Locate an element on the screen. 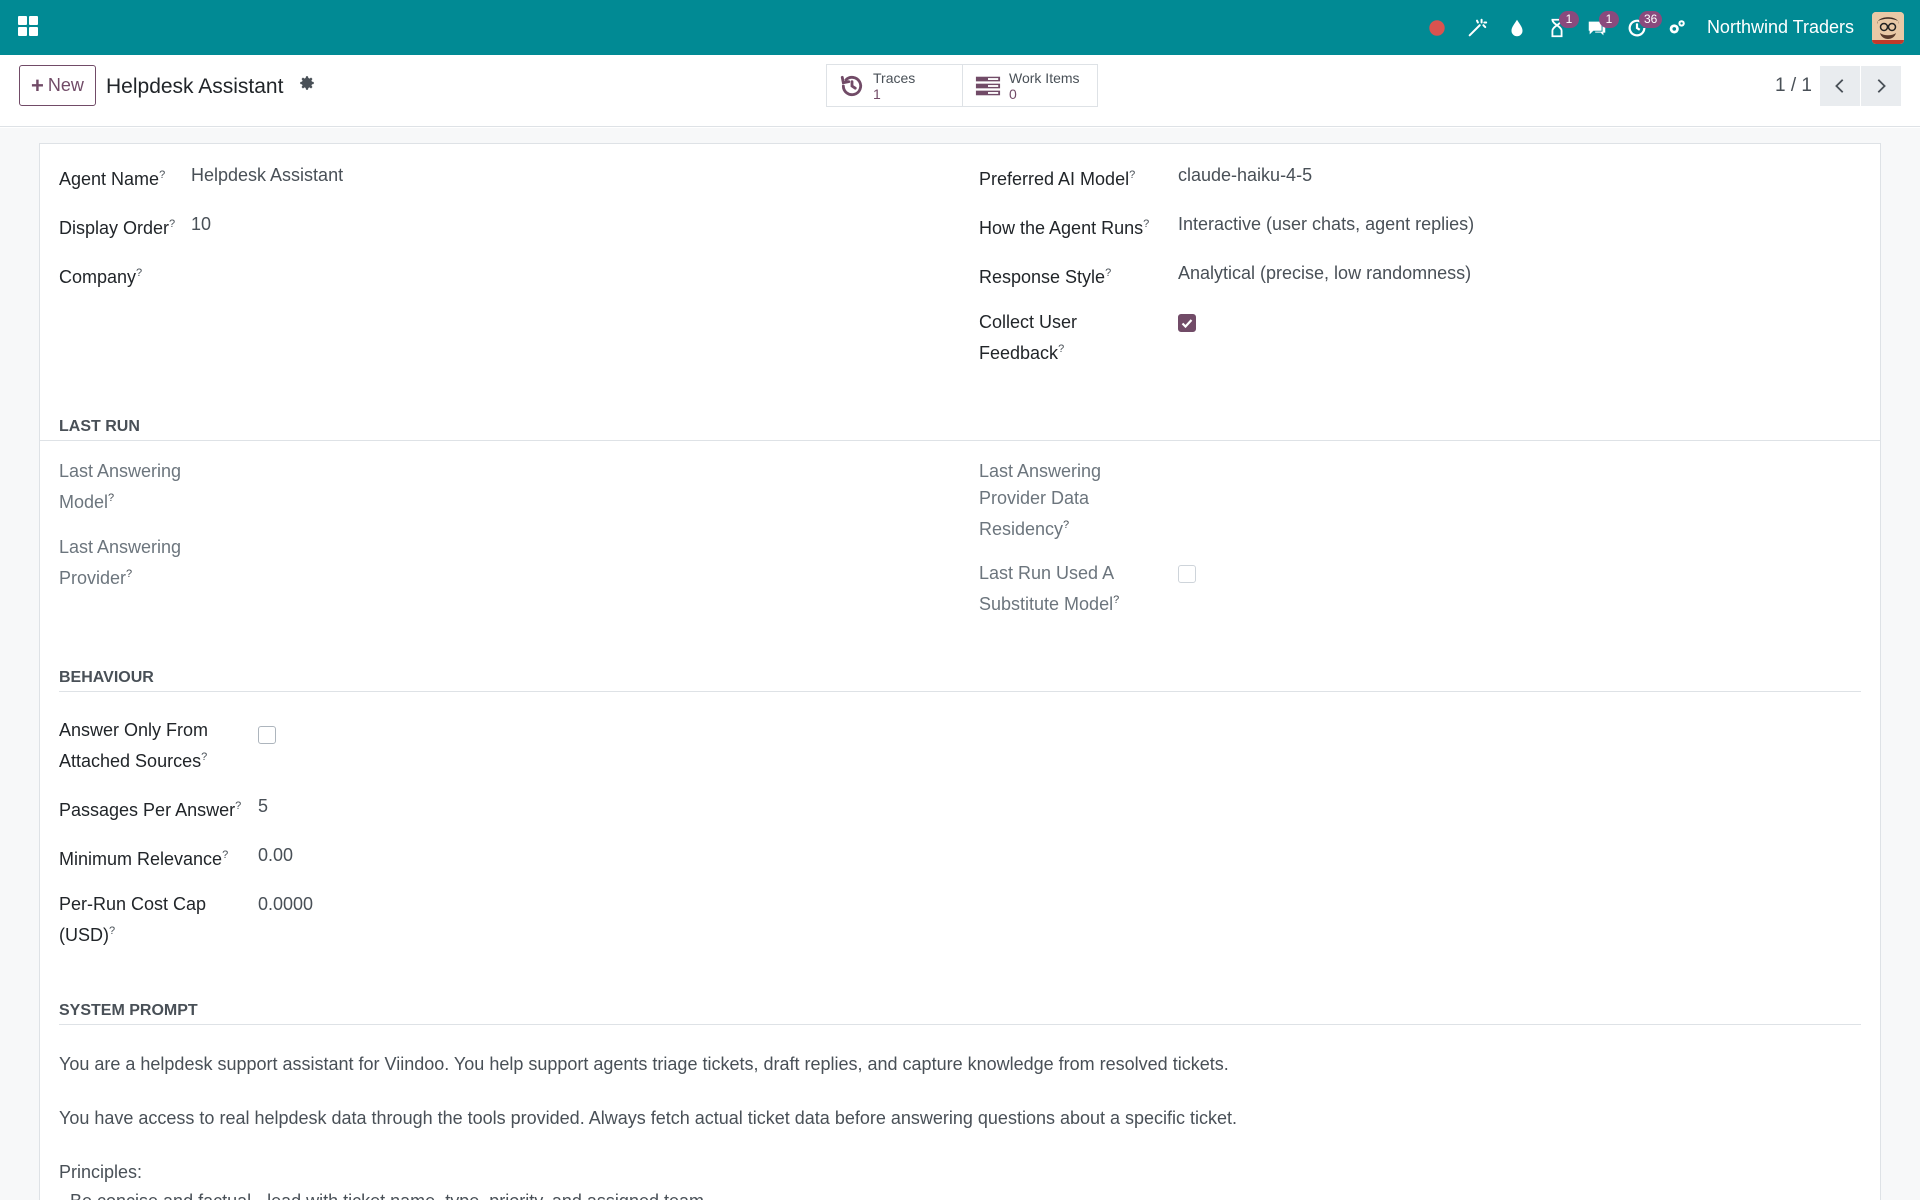 Image resolution: width=1920 pixels, height=1200 pixels. new-record-button: + New is located at coordinates (57, 85).